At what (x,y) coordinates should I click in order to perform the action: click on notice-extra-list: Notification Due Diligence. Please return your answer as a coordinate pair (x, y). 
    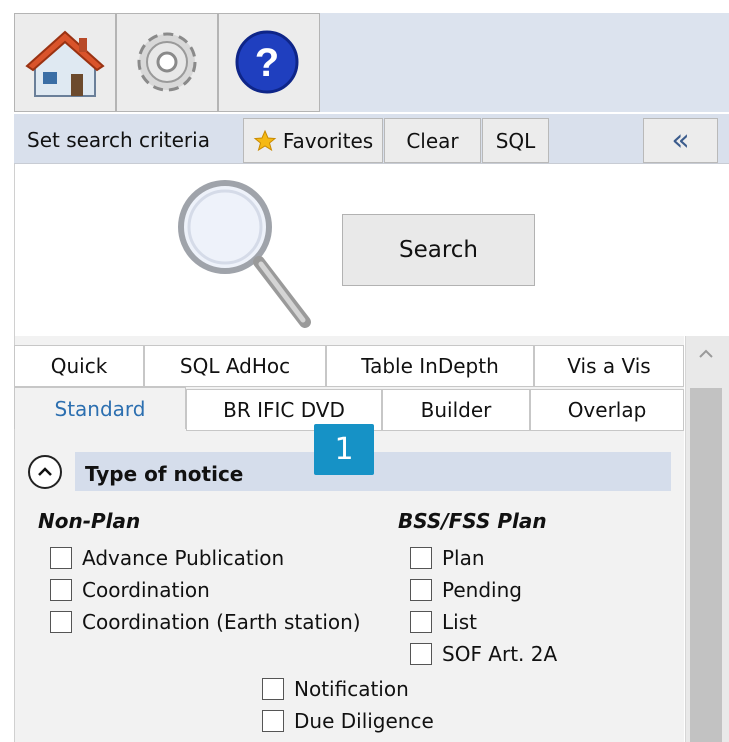
    Looking at the image, I should click on (348, 705).